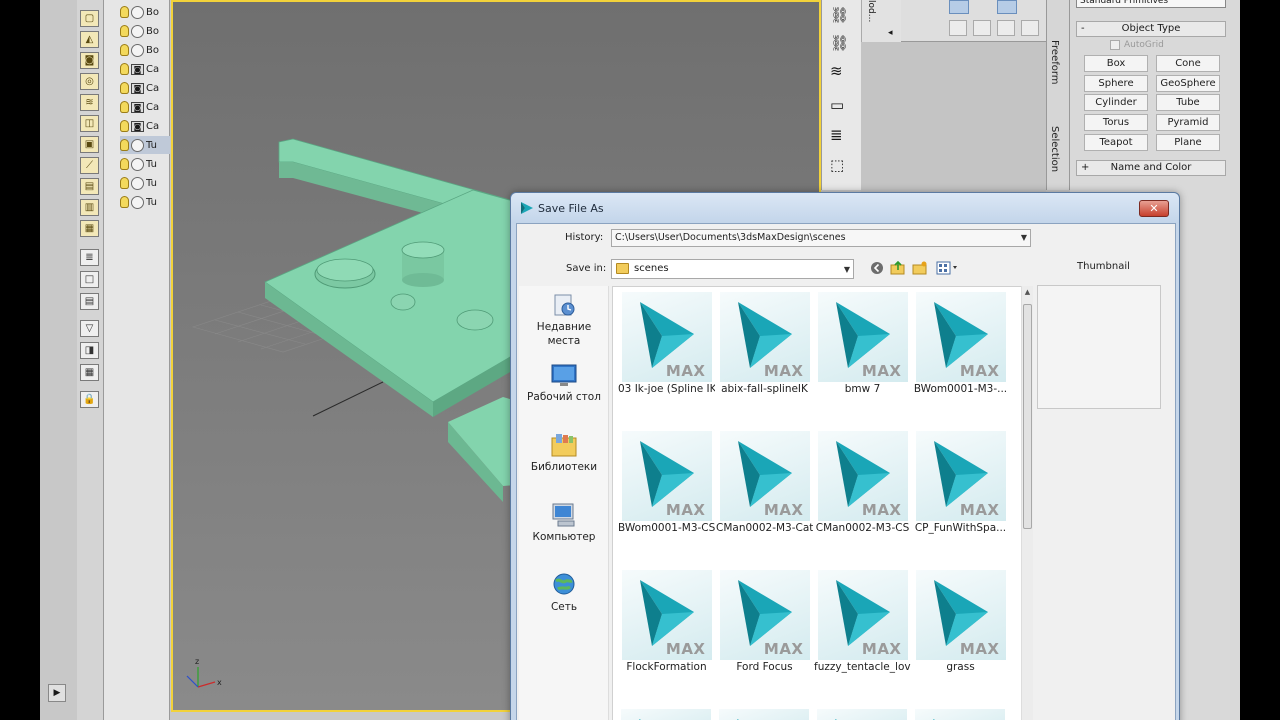  Describe the element at coordinates (666, 482) in the screenshot. I see `file-item: MAX BWom0001-M3-CS` at that location.